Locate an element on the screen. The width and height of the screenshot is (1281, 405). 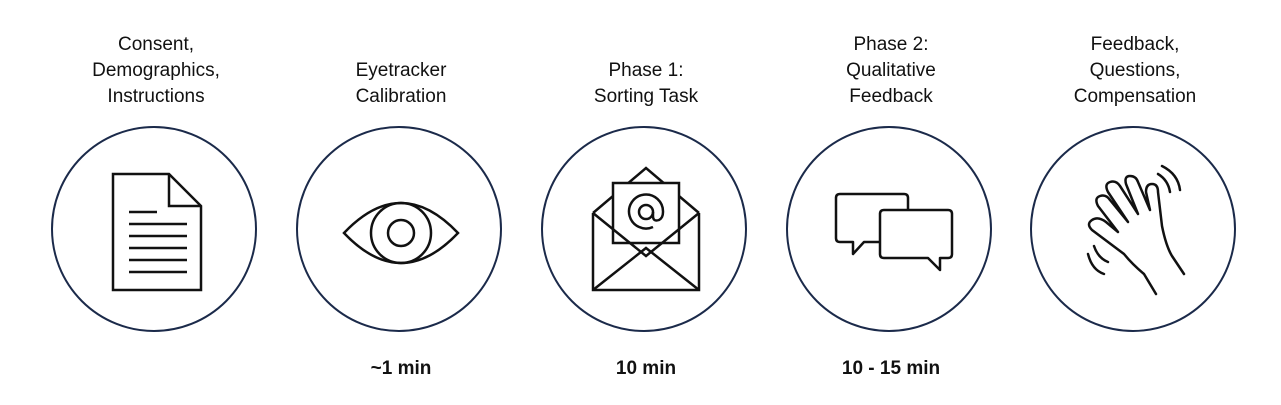
email-envelope-icon is located at coordinates (646, 229).